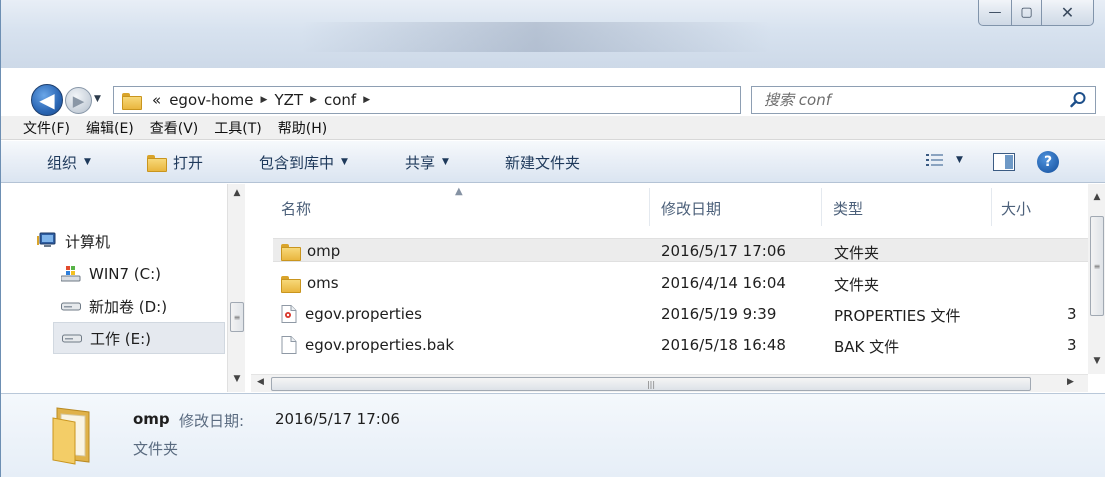 Image resolution: width=1105 pixels, height=477 pixels. Describe the element at coordinates (297, 162) in the screenshot. I see `include-label: 包含到库中` at that location.